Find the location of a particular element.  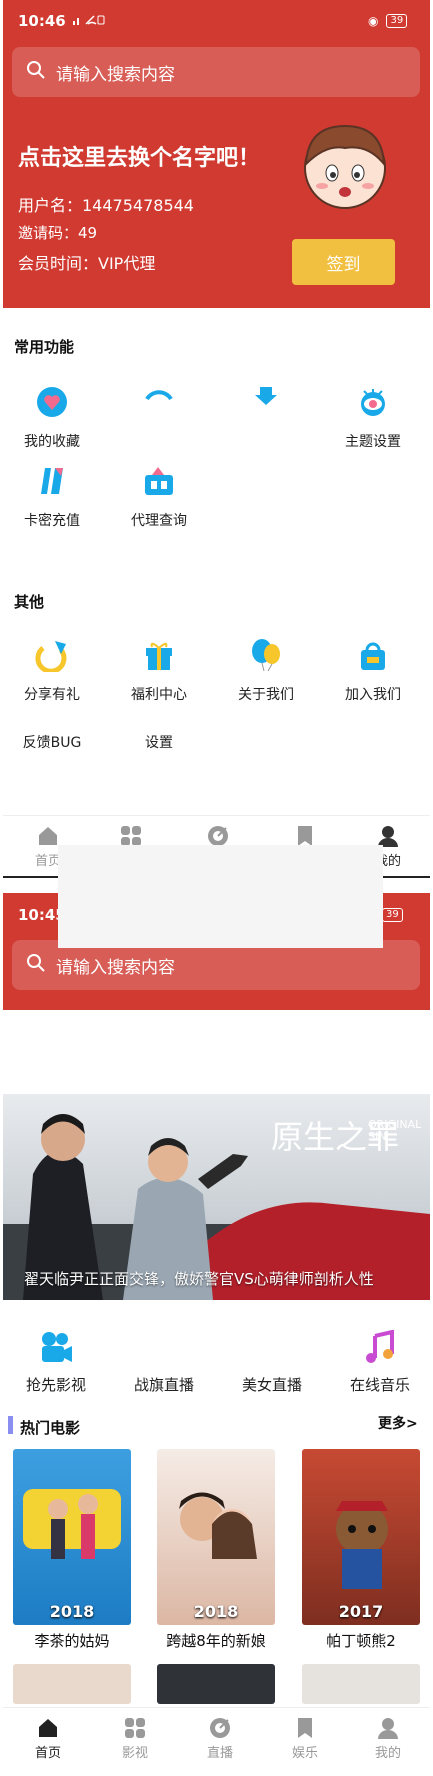

grid-icon is located at coordinates (135, 1728).